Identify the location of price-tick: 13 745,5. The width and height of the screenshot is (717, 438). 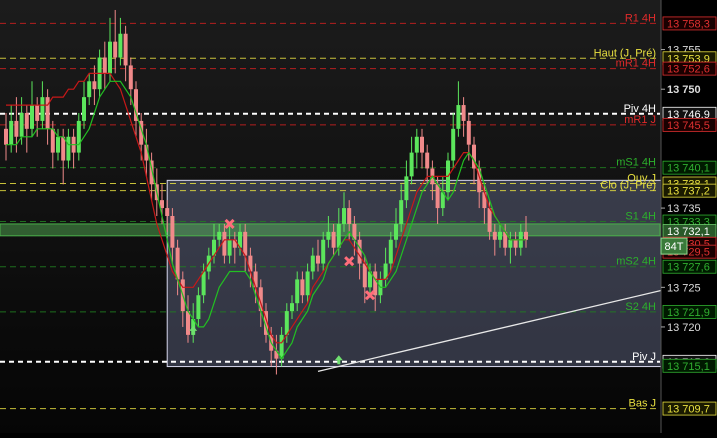
(689, 124).